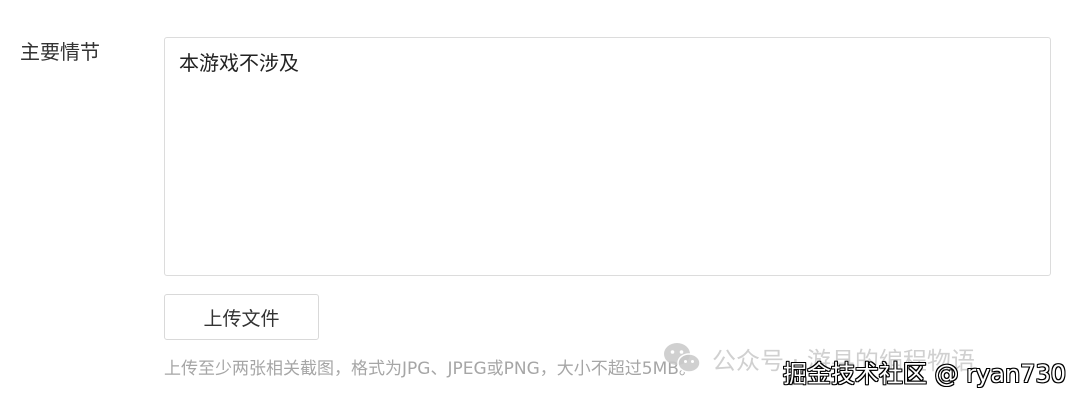  I want to click on wechat-icon, so click(682, 358).